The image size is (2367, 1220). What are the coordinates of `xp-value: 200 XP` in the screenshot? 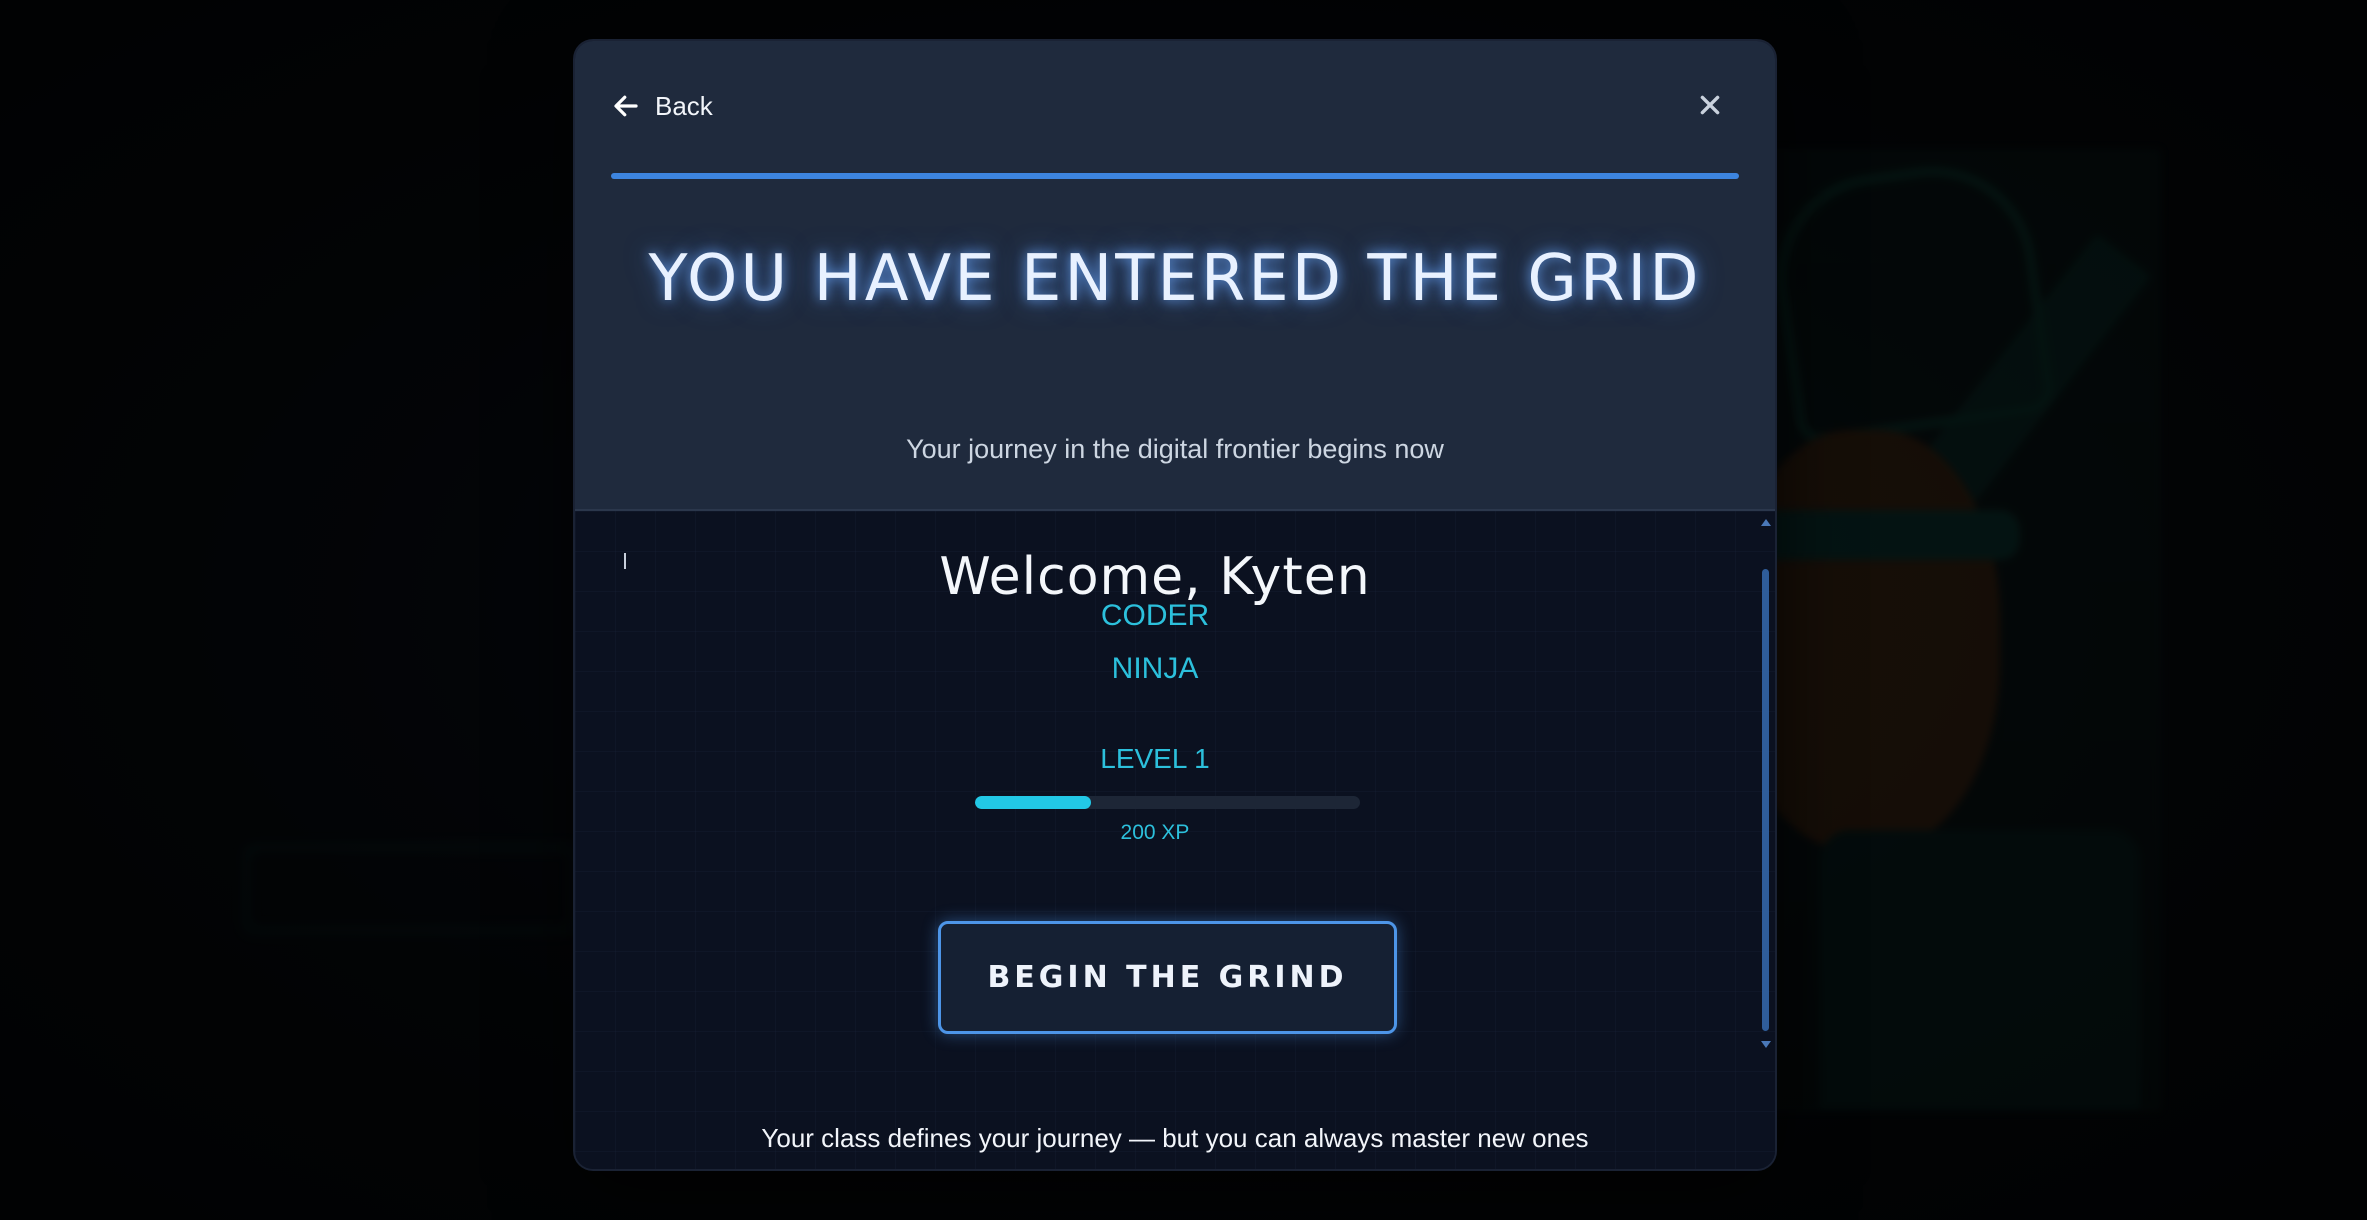 It's located at (1155, 832).